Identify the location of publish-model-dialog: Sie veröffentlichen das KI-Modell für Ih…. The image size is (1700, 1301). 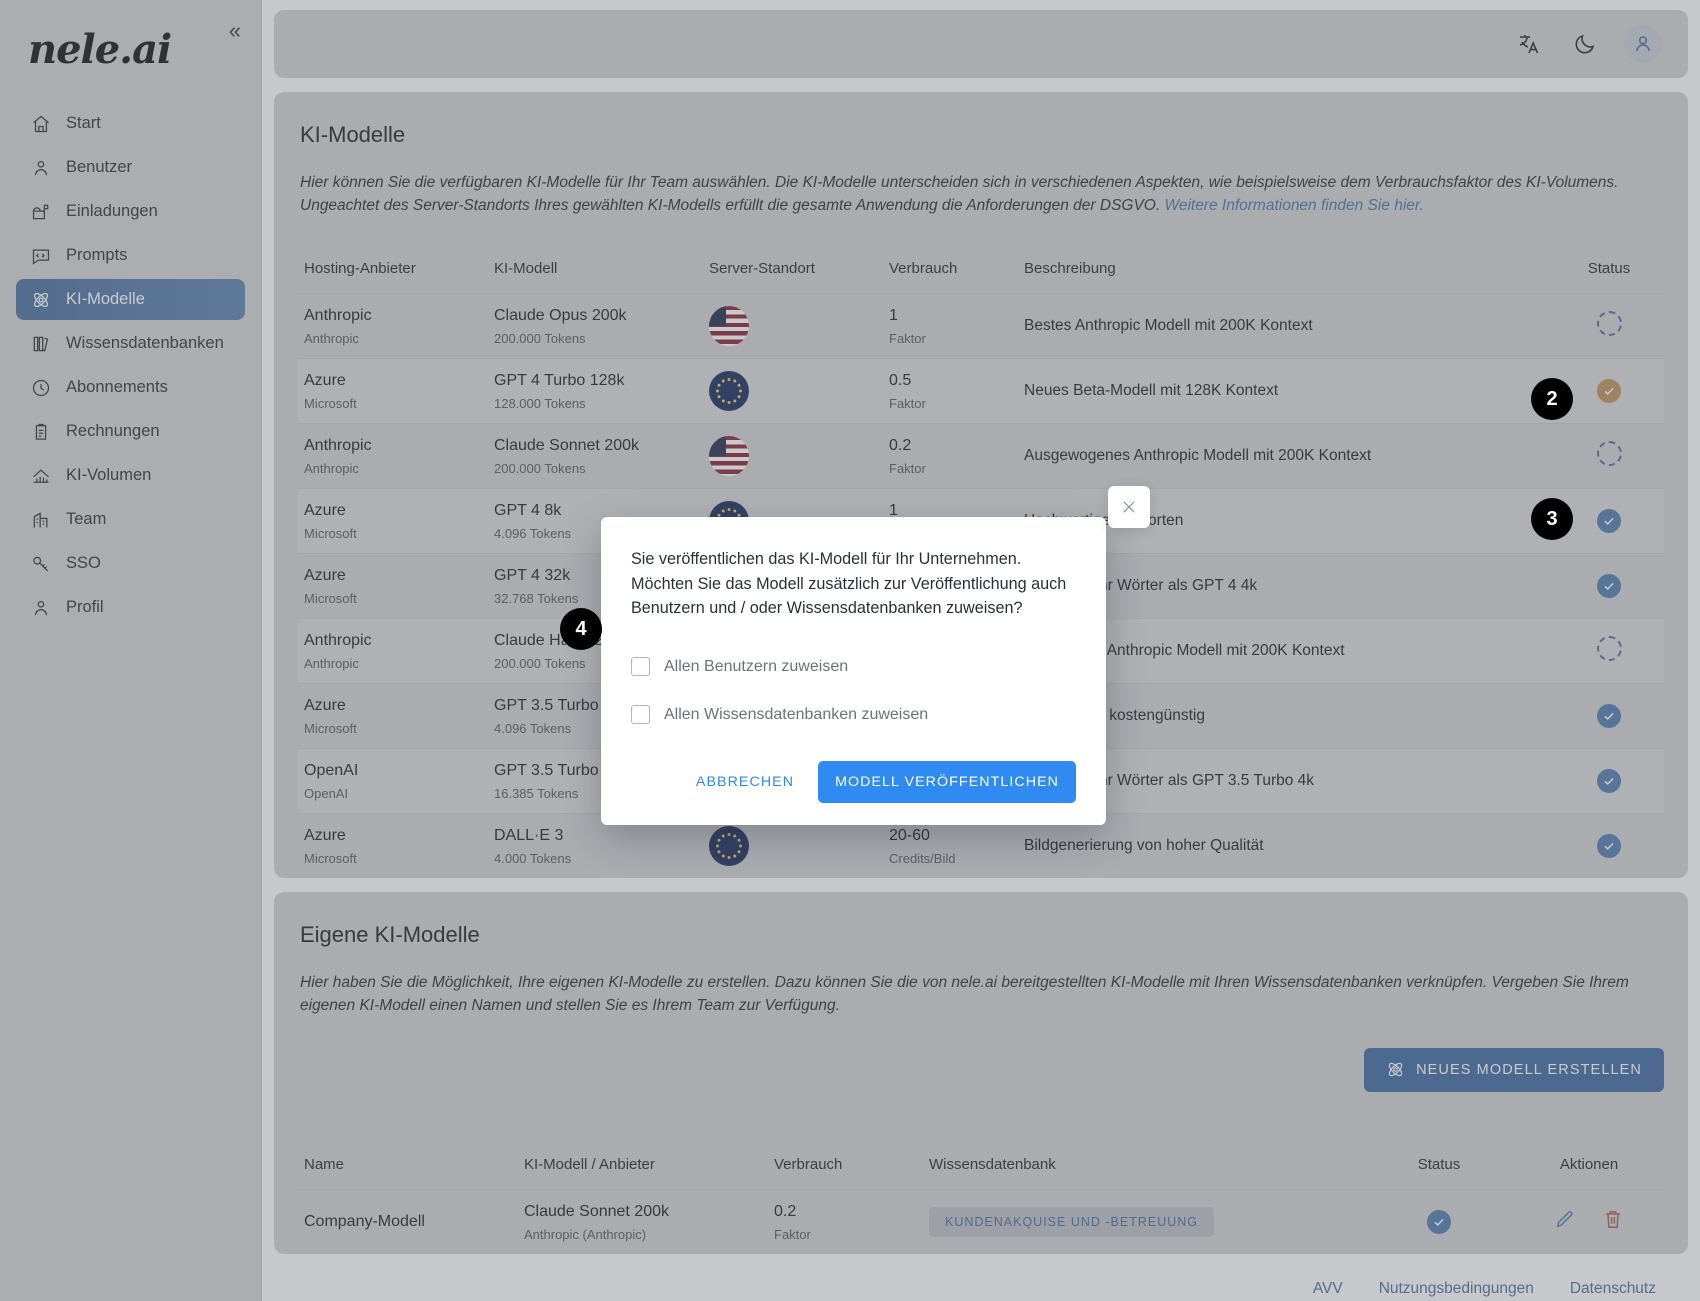
(875, 655).